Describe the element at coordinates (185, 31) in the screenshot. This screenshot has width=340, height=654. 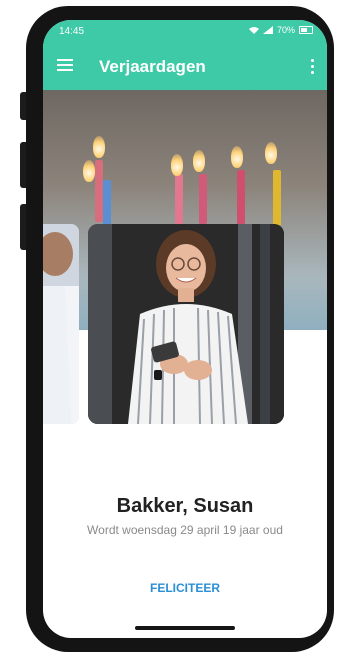
I see `status-bar: 14:45 70%` at that location.